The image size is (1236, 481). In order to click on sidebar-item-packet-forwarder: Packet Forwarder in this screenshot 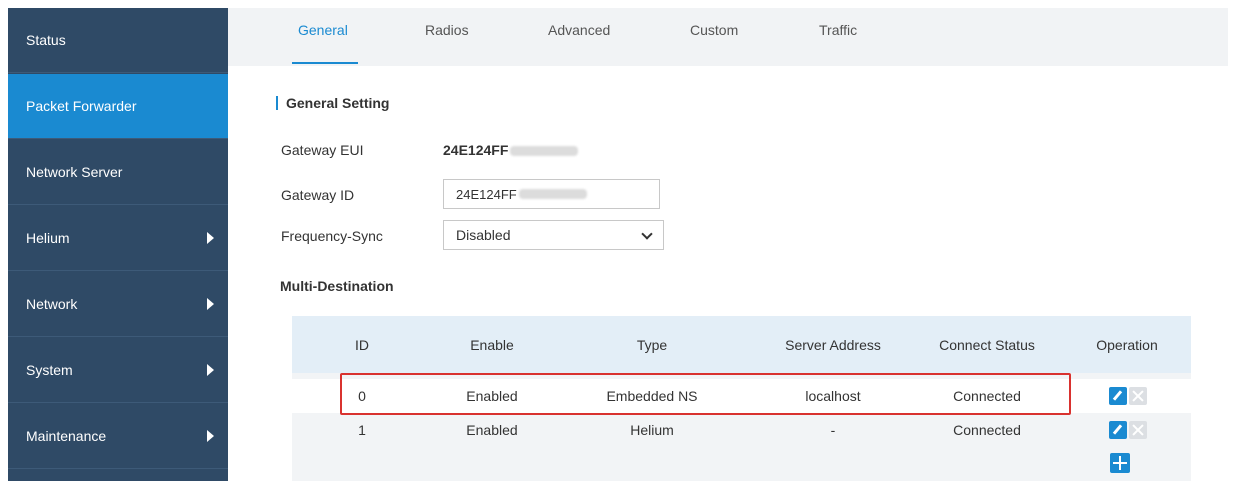, I will do `click(118, 106)`.